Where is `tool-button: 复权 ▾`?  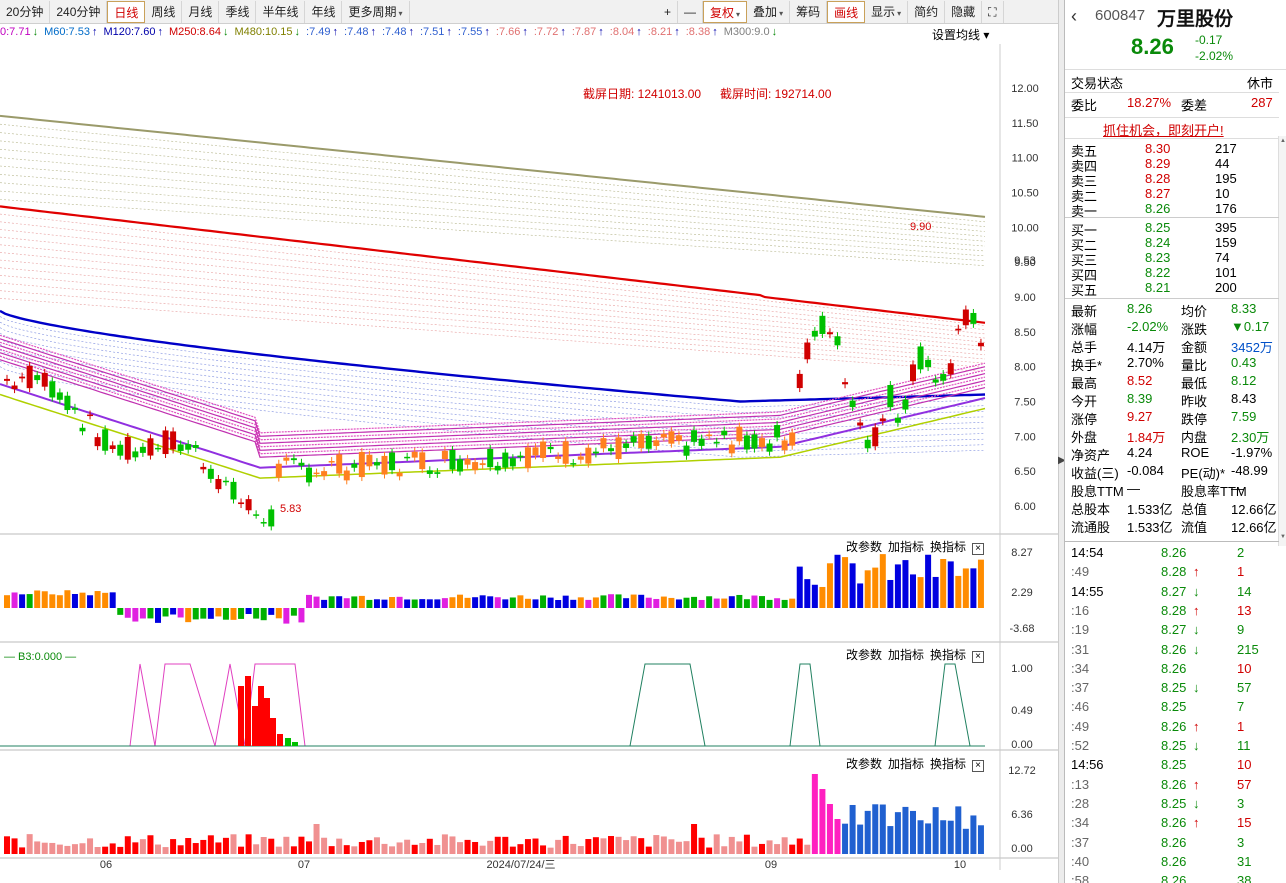 tool-button: 复权 ▾ is located at coordinates (725, 12).